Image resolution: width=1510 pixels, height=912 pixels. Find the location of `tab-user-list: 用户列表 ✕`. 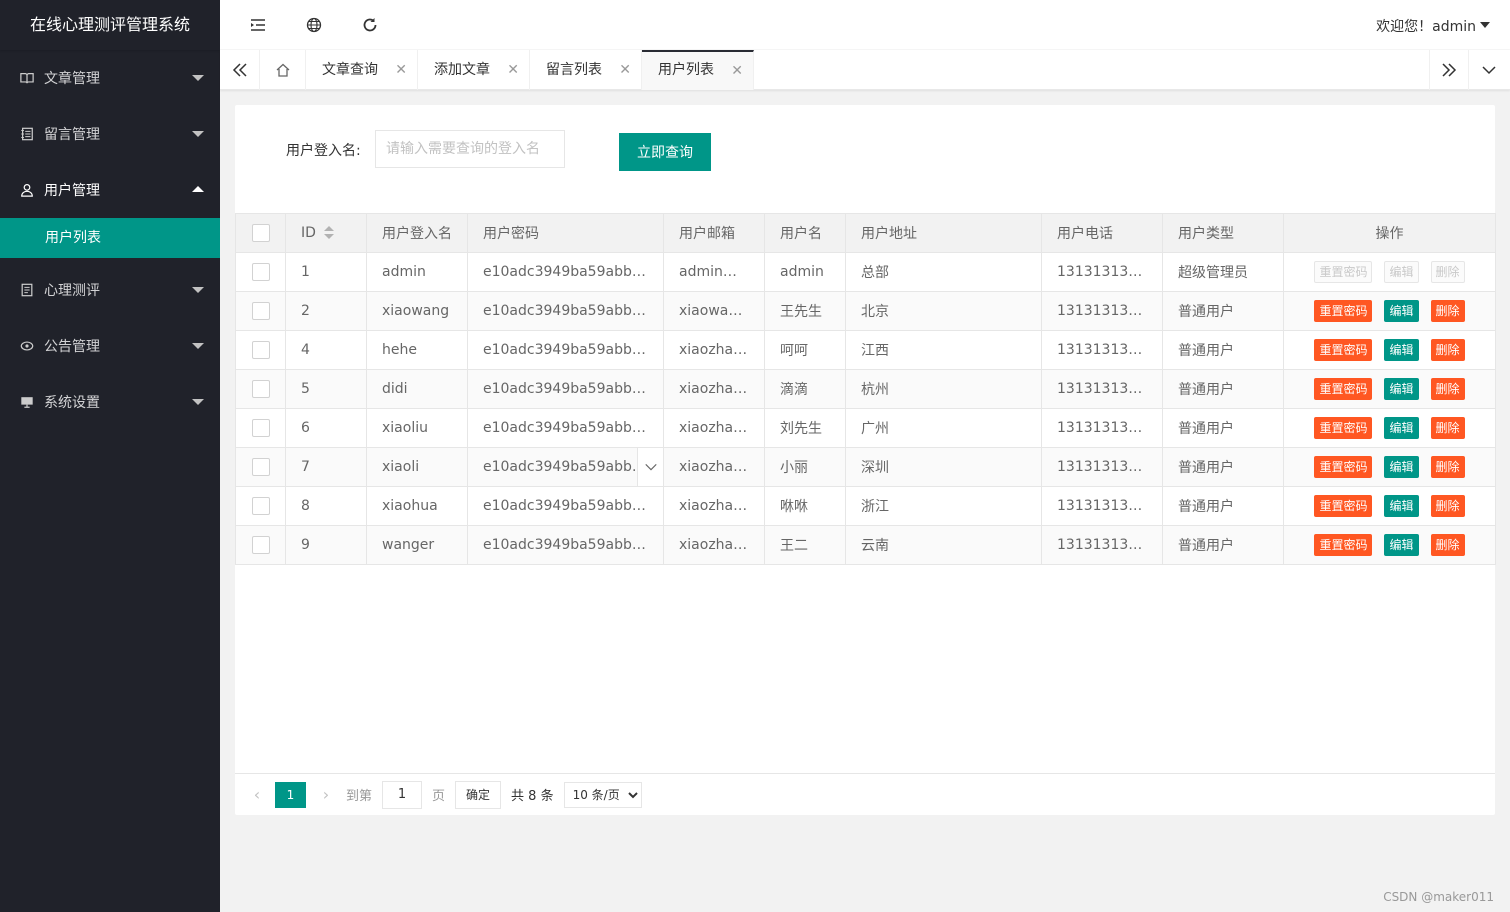

tab-user-list: 用户列表 ✕ is located at coordinates (698, 70).